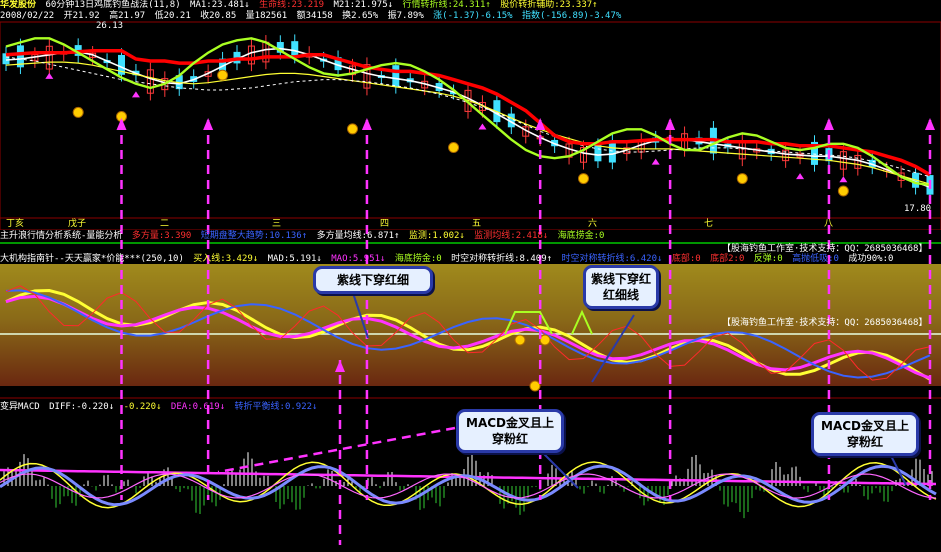  Describe the element at coordinates (82, 407) in the screenshot. I see `macd-item-1: DIFF:-0.220↓` at that location.